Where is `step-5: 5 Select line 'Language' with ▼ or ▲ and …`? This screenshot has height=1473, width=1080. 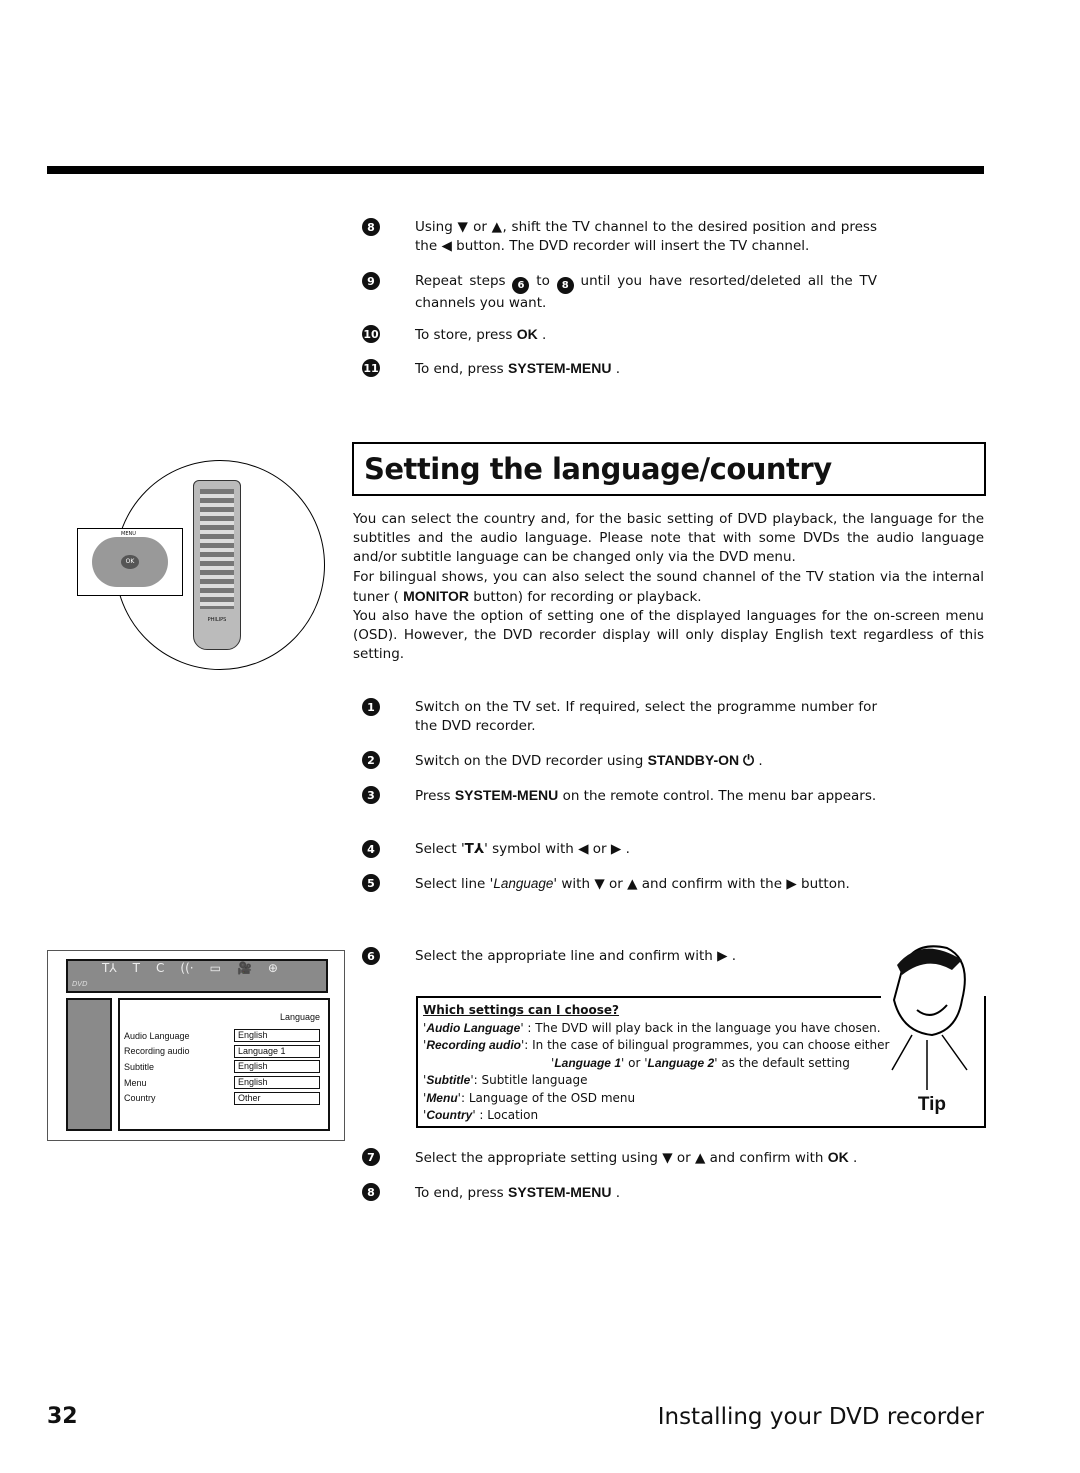 step-5: 5 Select line 'Language' with ▼ or ▲ and … is located at coordinates (619, 884).